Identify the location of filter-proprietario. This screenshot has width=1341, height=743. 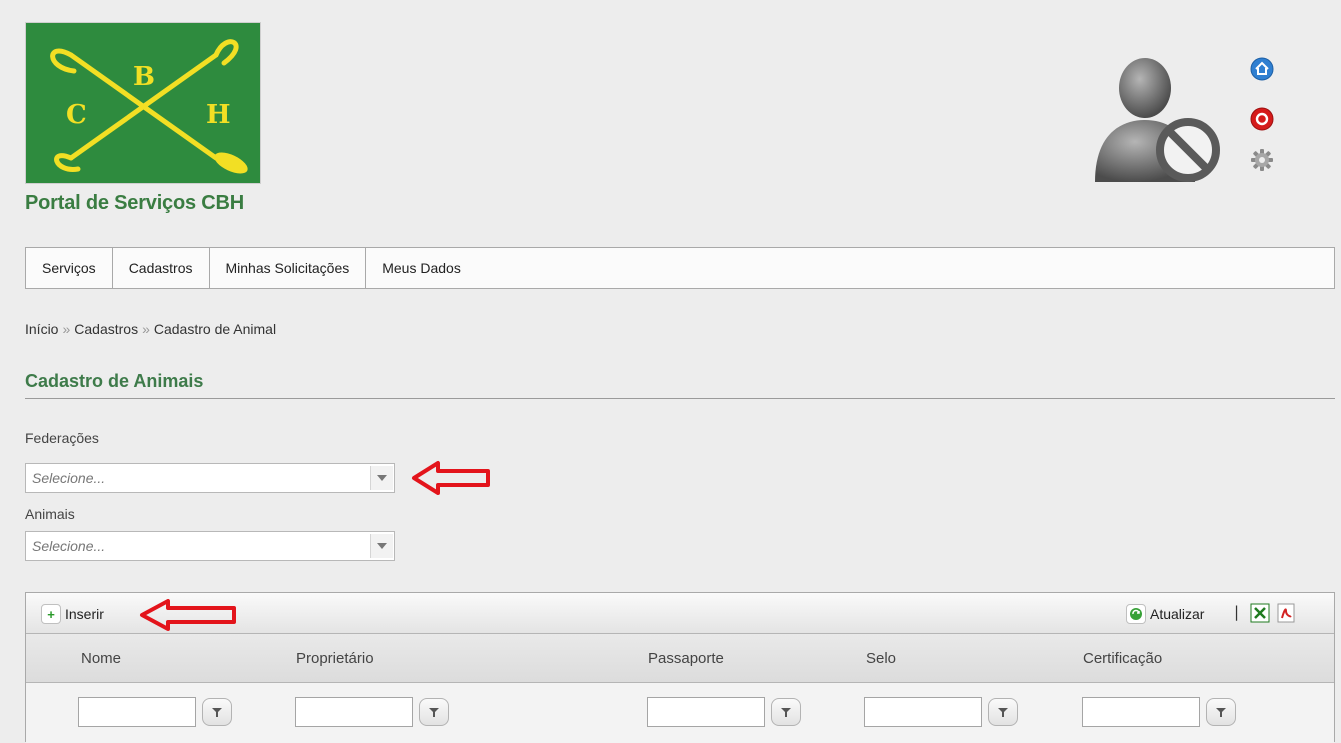
(372, 712).